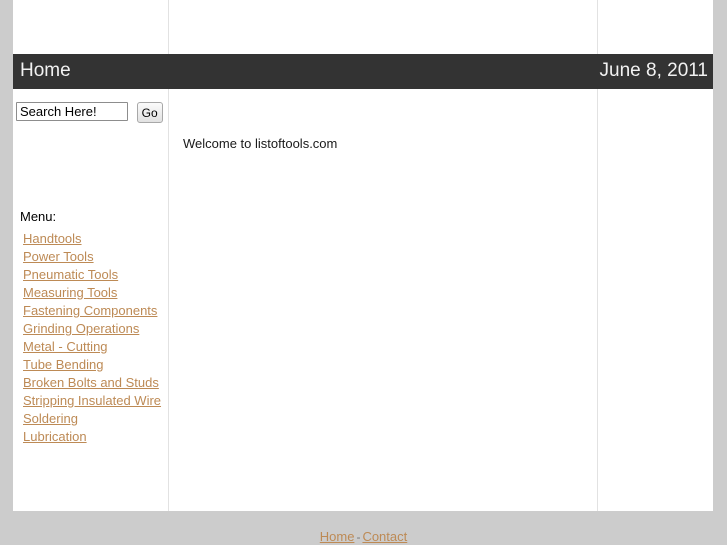 This screenshot has height=545, width=727. I want to click on sidebar-item-lubrication: Lubrication, so click(55, 436).